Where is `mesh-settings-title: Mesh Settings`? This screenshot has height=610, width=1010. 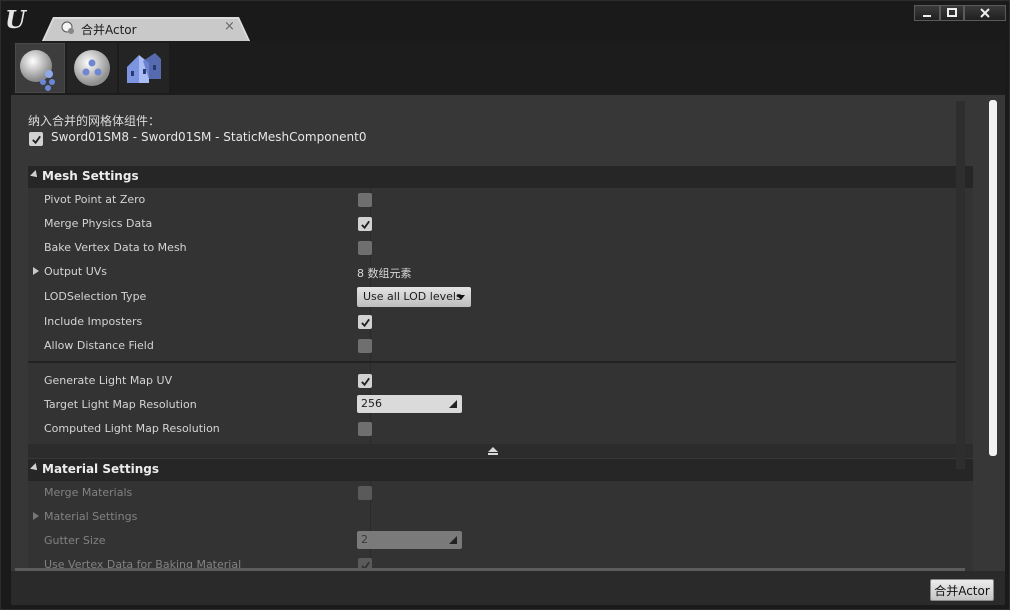 mesh-settings-title: Mesh Settings is located at coordinates (90, 176).